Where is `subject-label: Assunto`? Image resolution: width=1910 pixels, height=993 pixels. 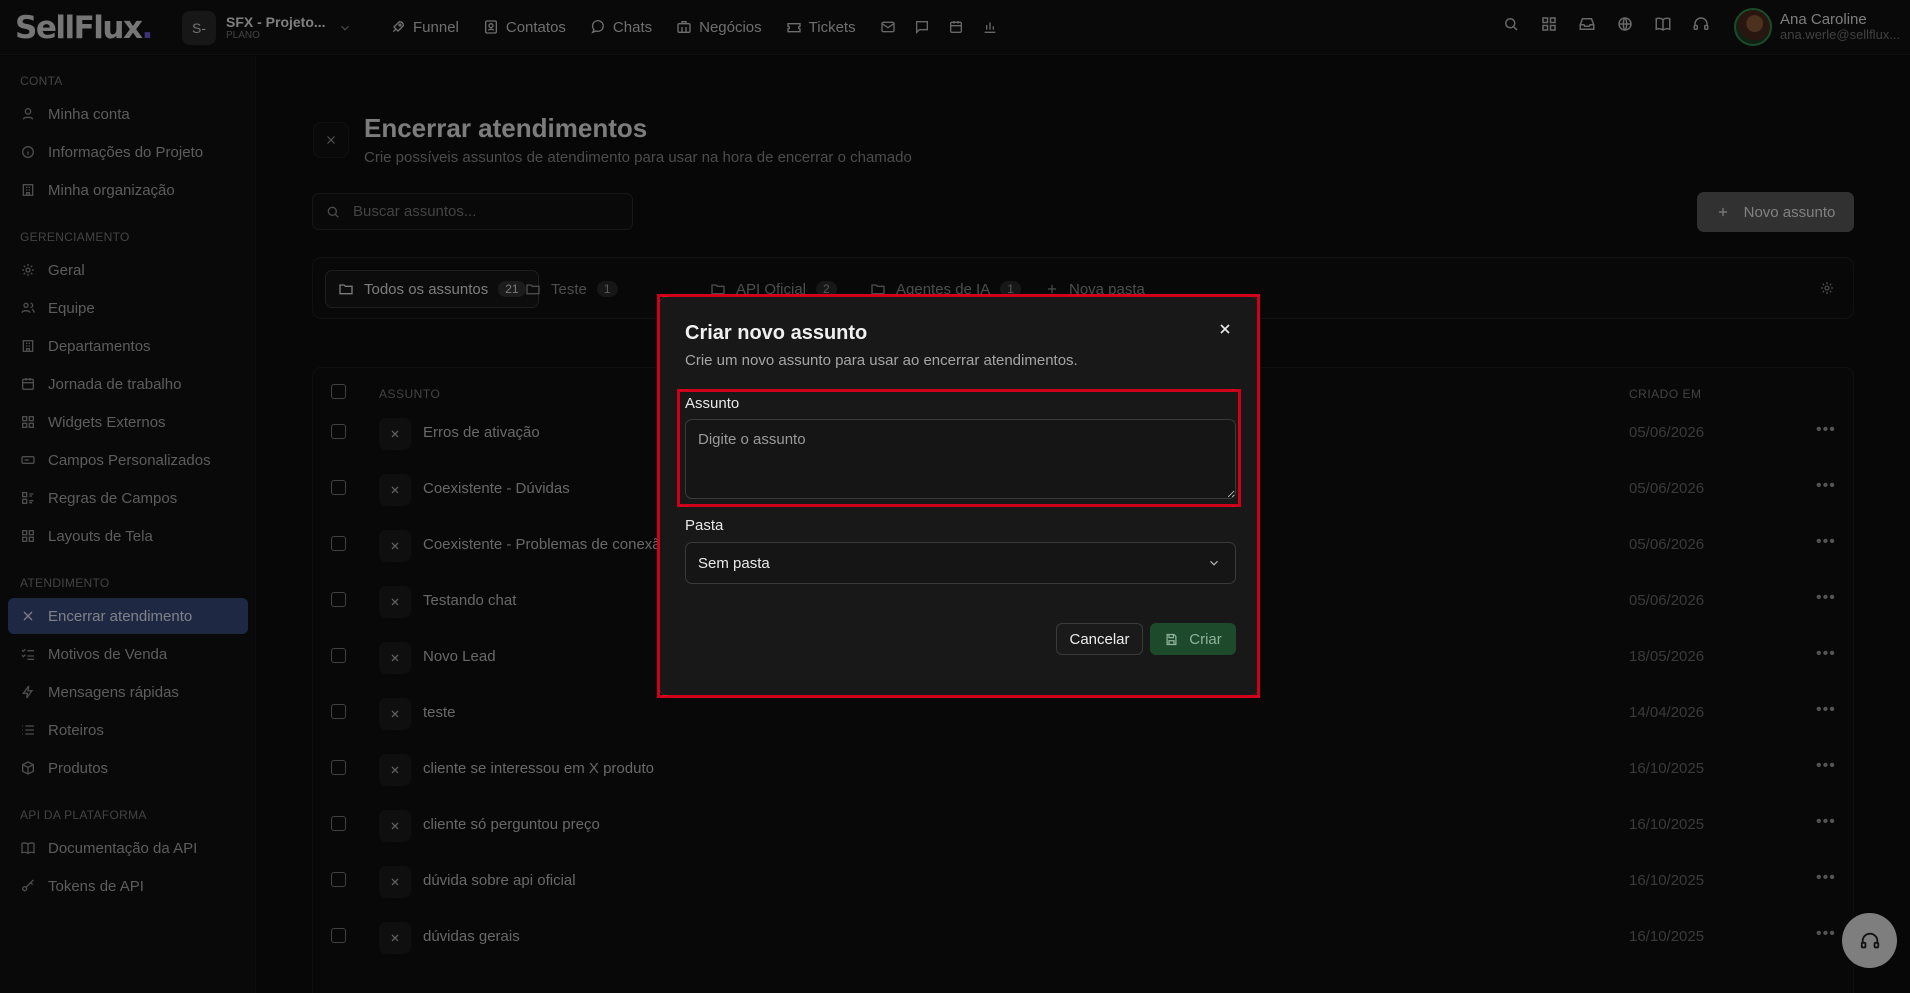 subject-label: Assunto is located at coordinates (712, 403).